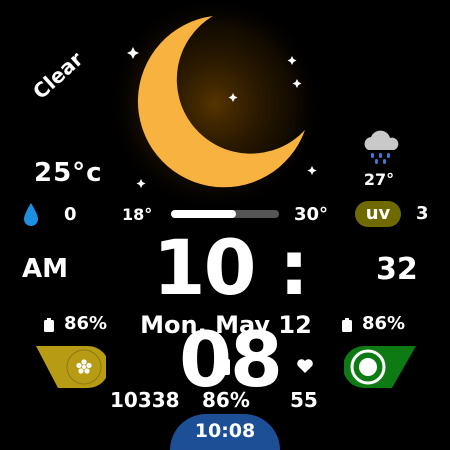 Image resolution: width=450 pixels, height=450 pixels. I want to click on app-shortcut-left, so click(71, 367).